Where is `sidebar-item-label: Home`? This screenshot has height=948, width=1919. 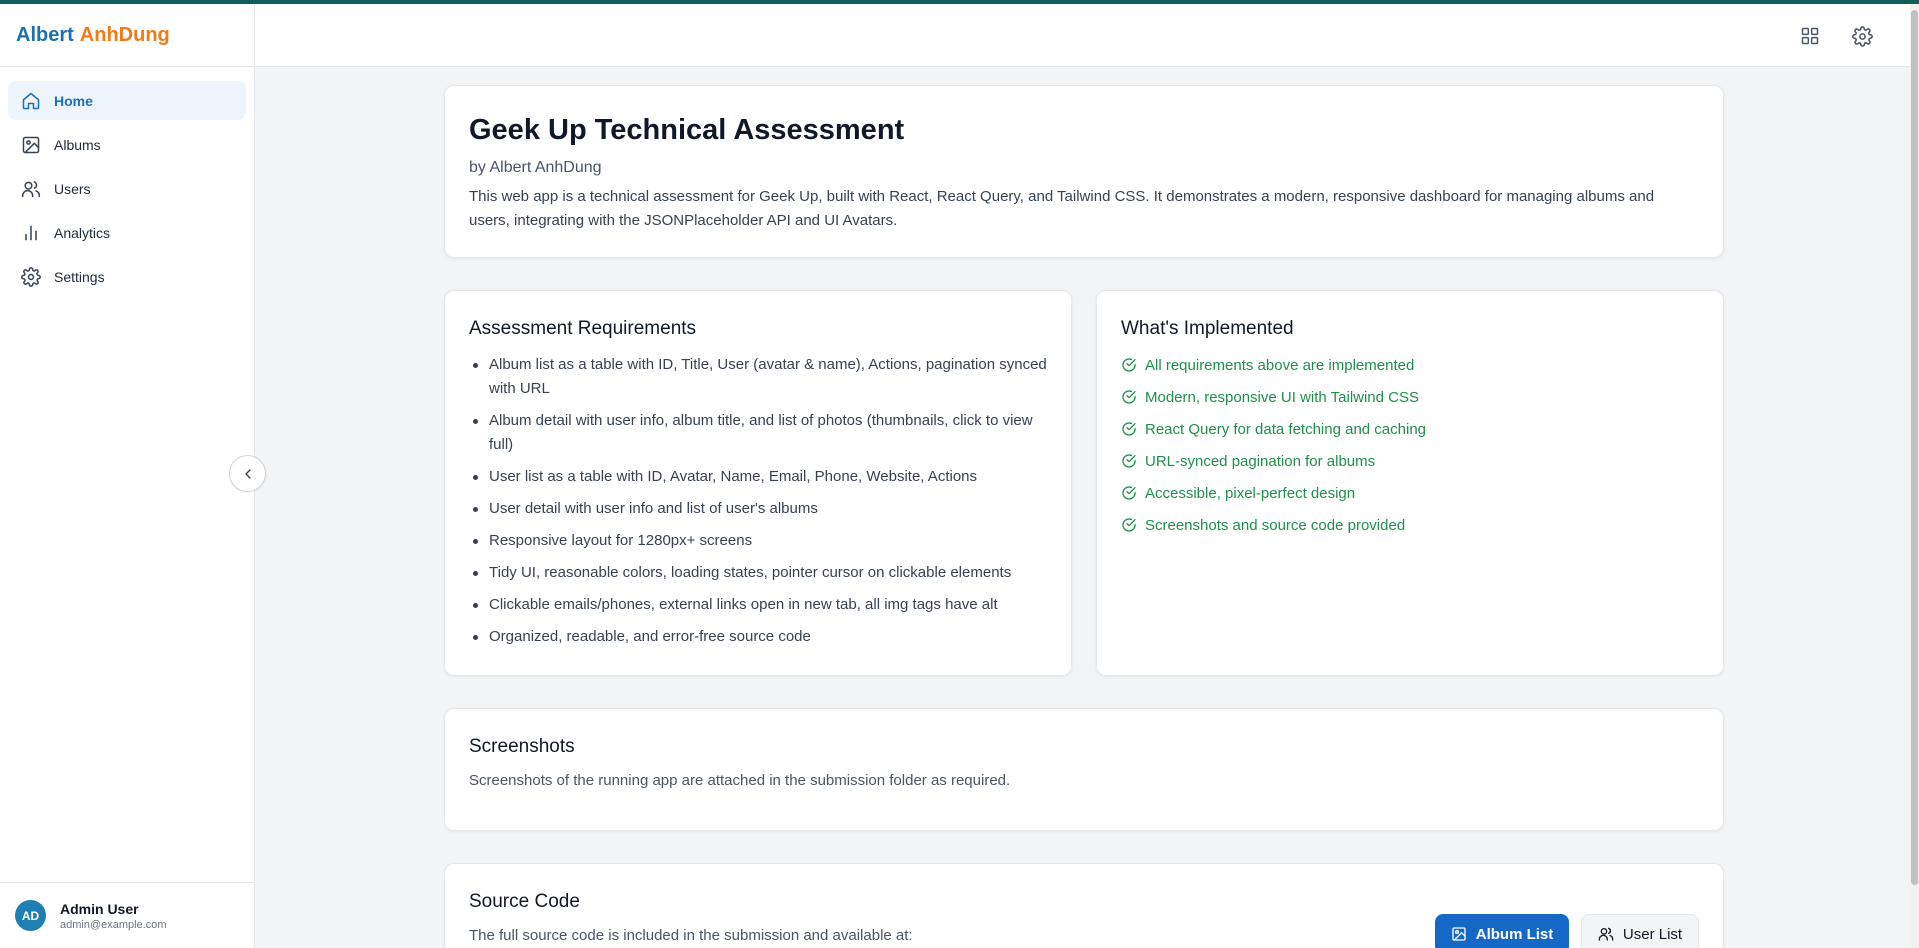 sidebar-item-label: Home is located at coordinates (73, 100).